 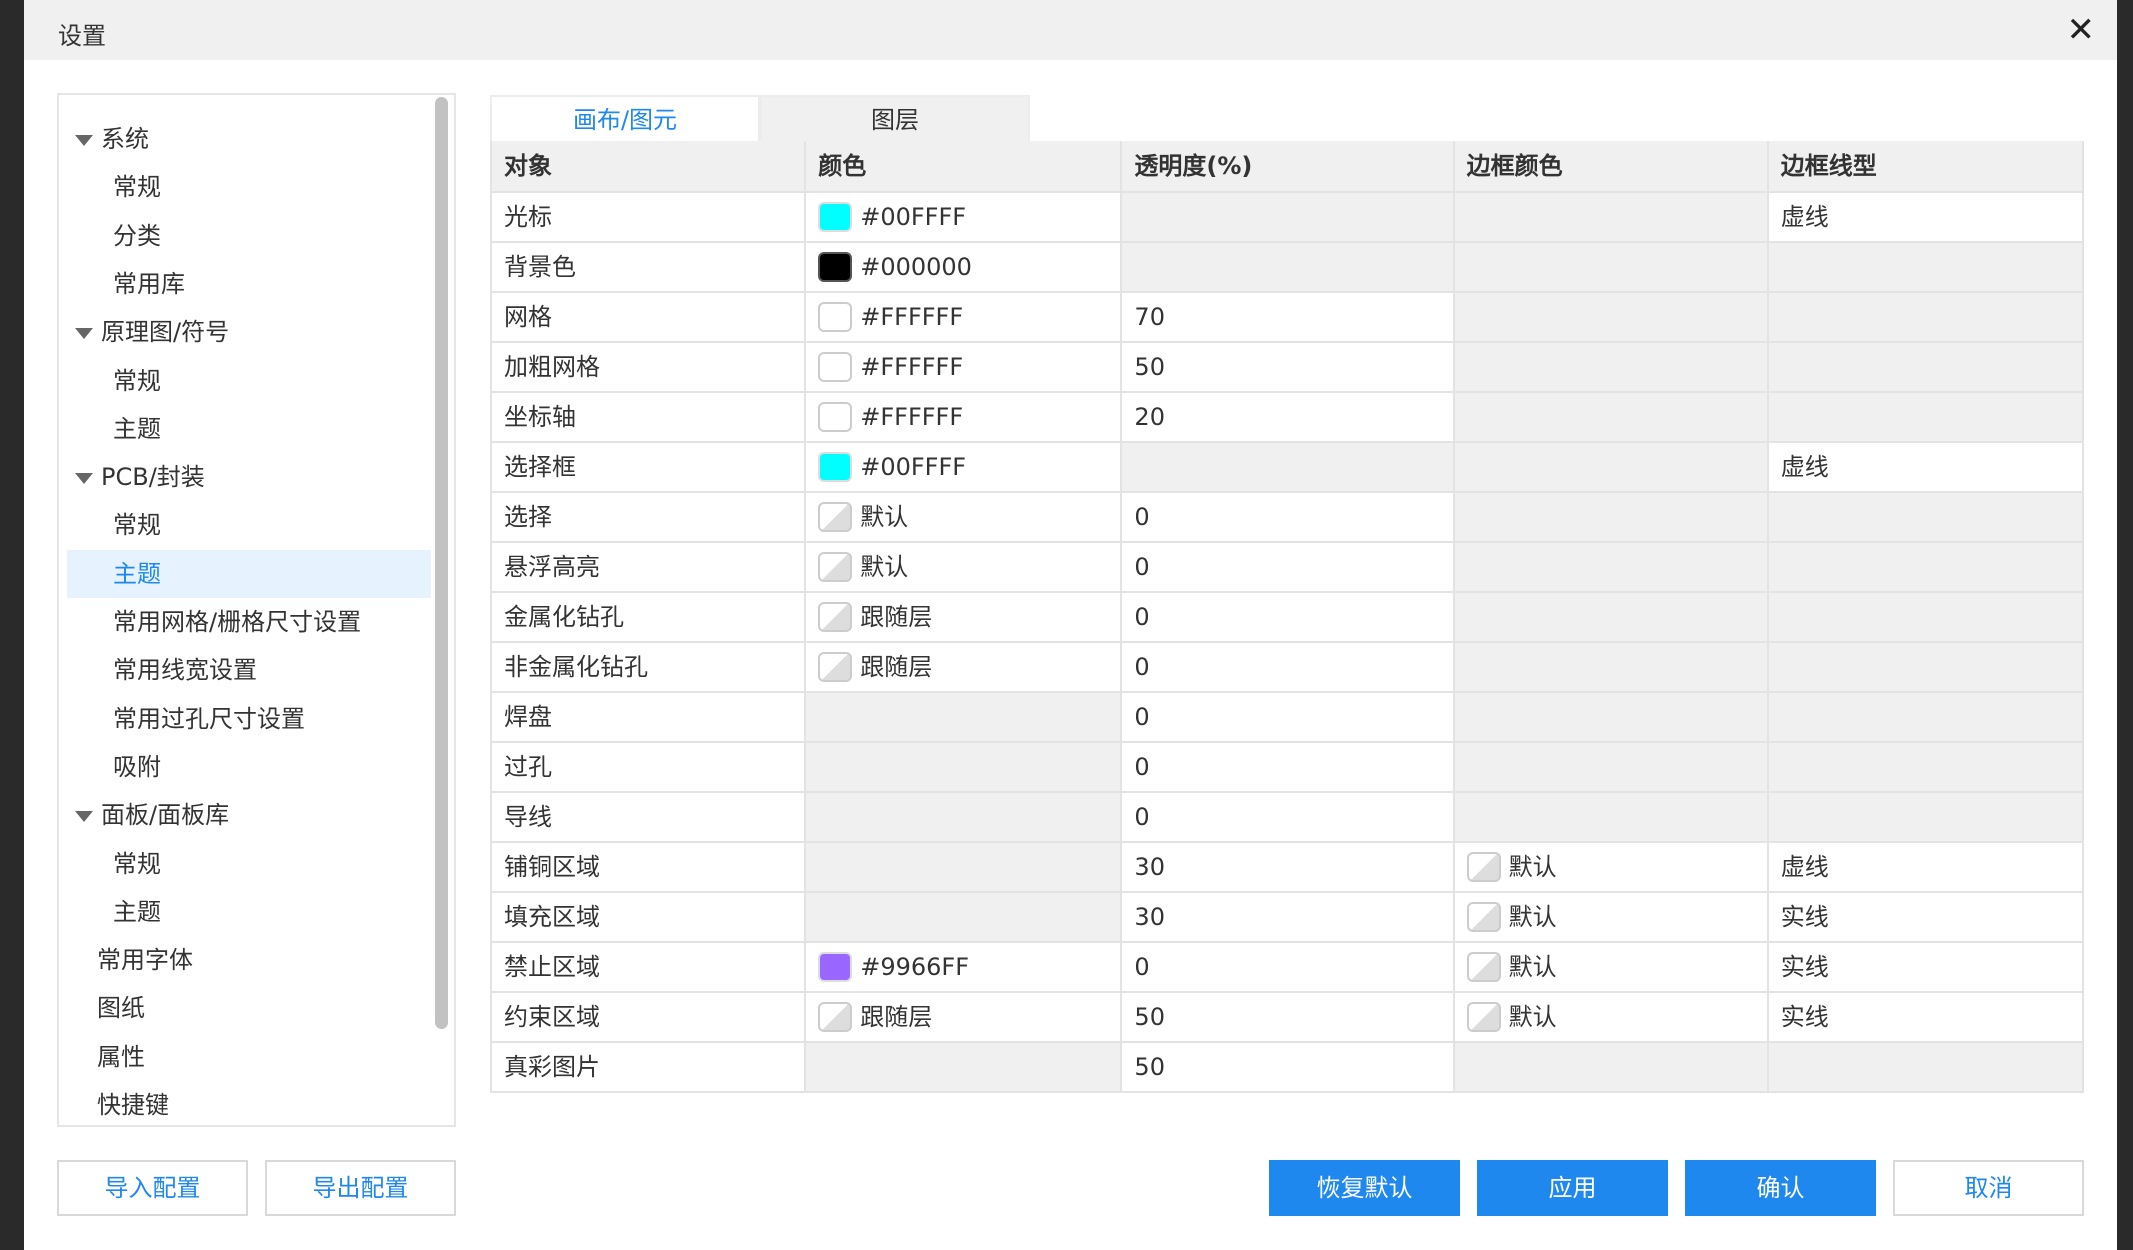 What do you see at coordinates (249, 236) in the screenshot?
I see `tree-item: 分类` at bounding box center [249, 236].